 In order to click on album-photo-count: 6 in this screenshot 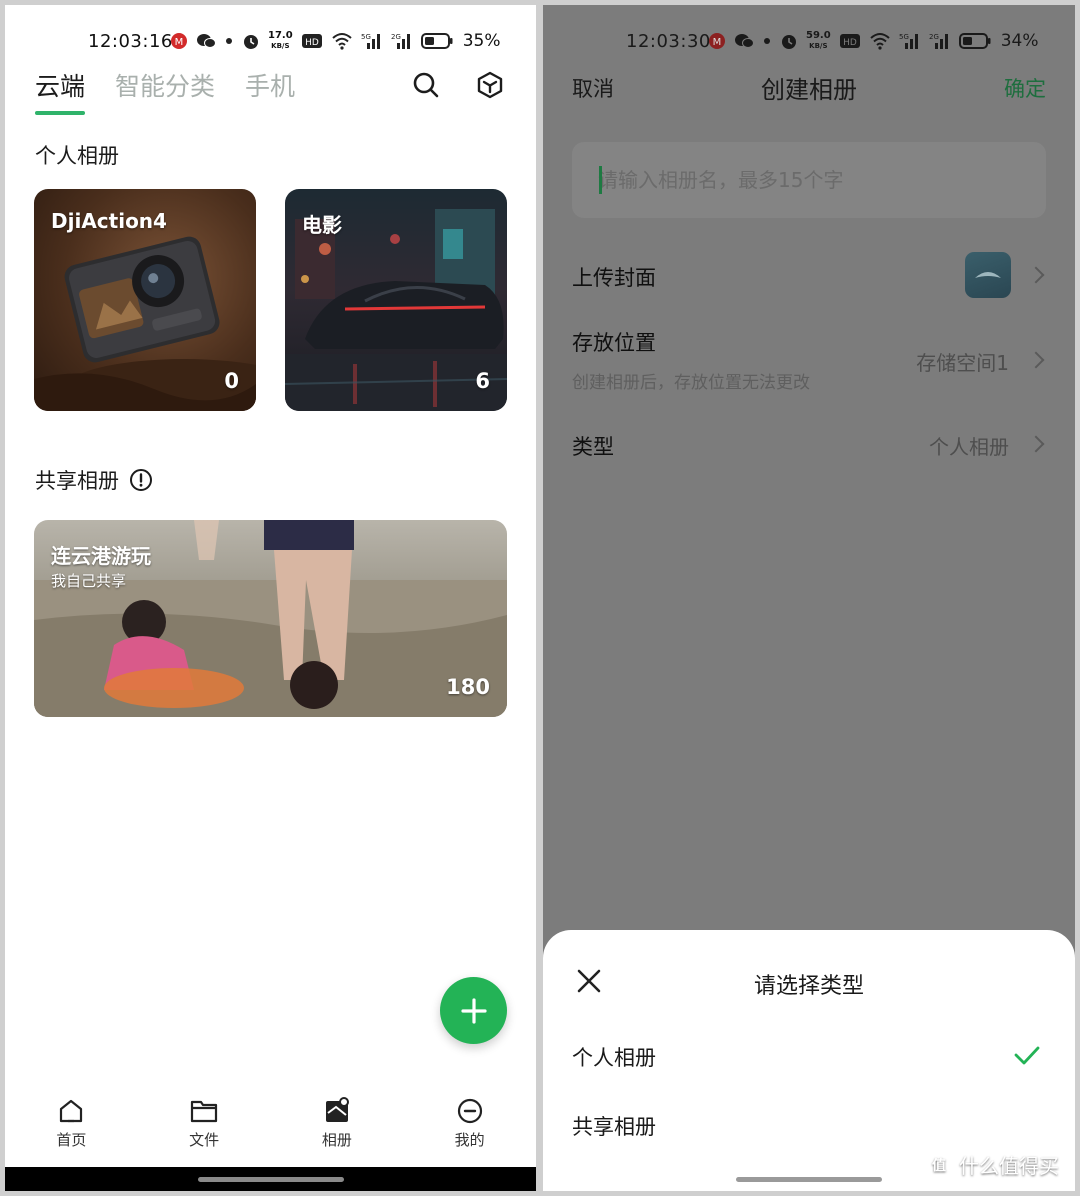, I will do `click(482, 381)`.